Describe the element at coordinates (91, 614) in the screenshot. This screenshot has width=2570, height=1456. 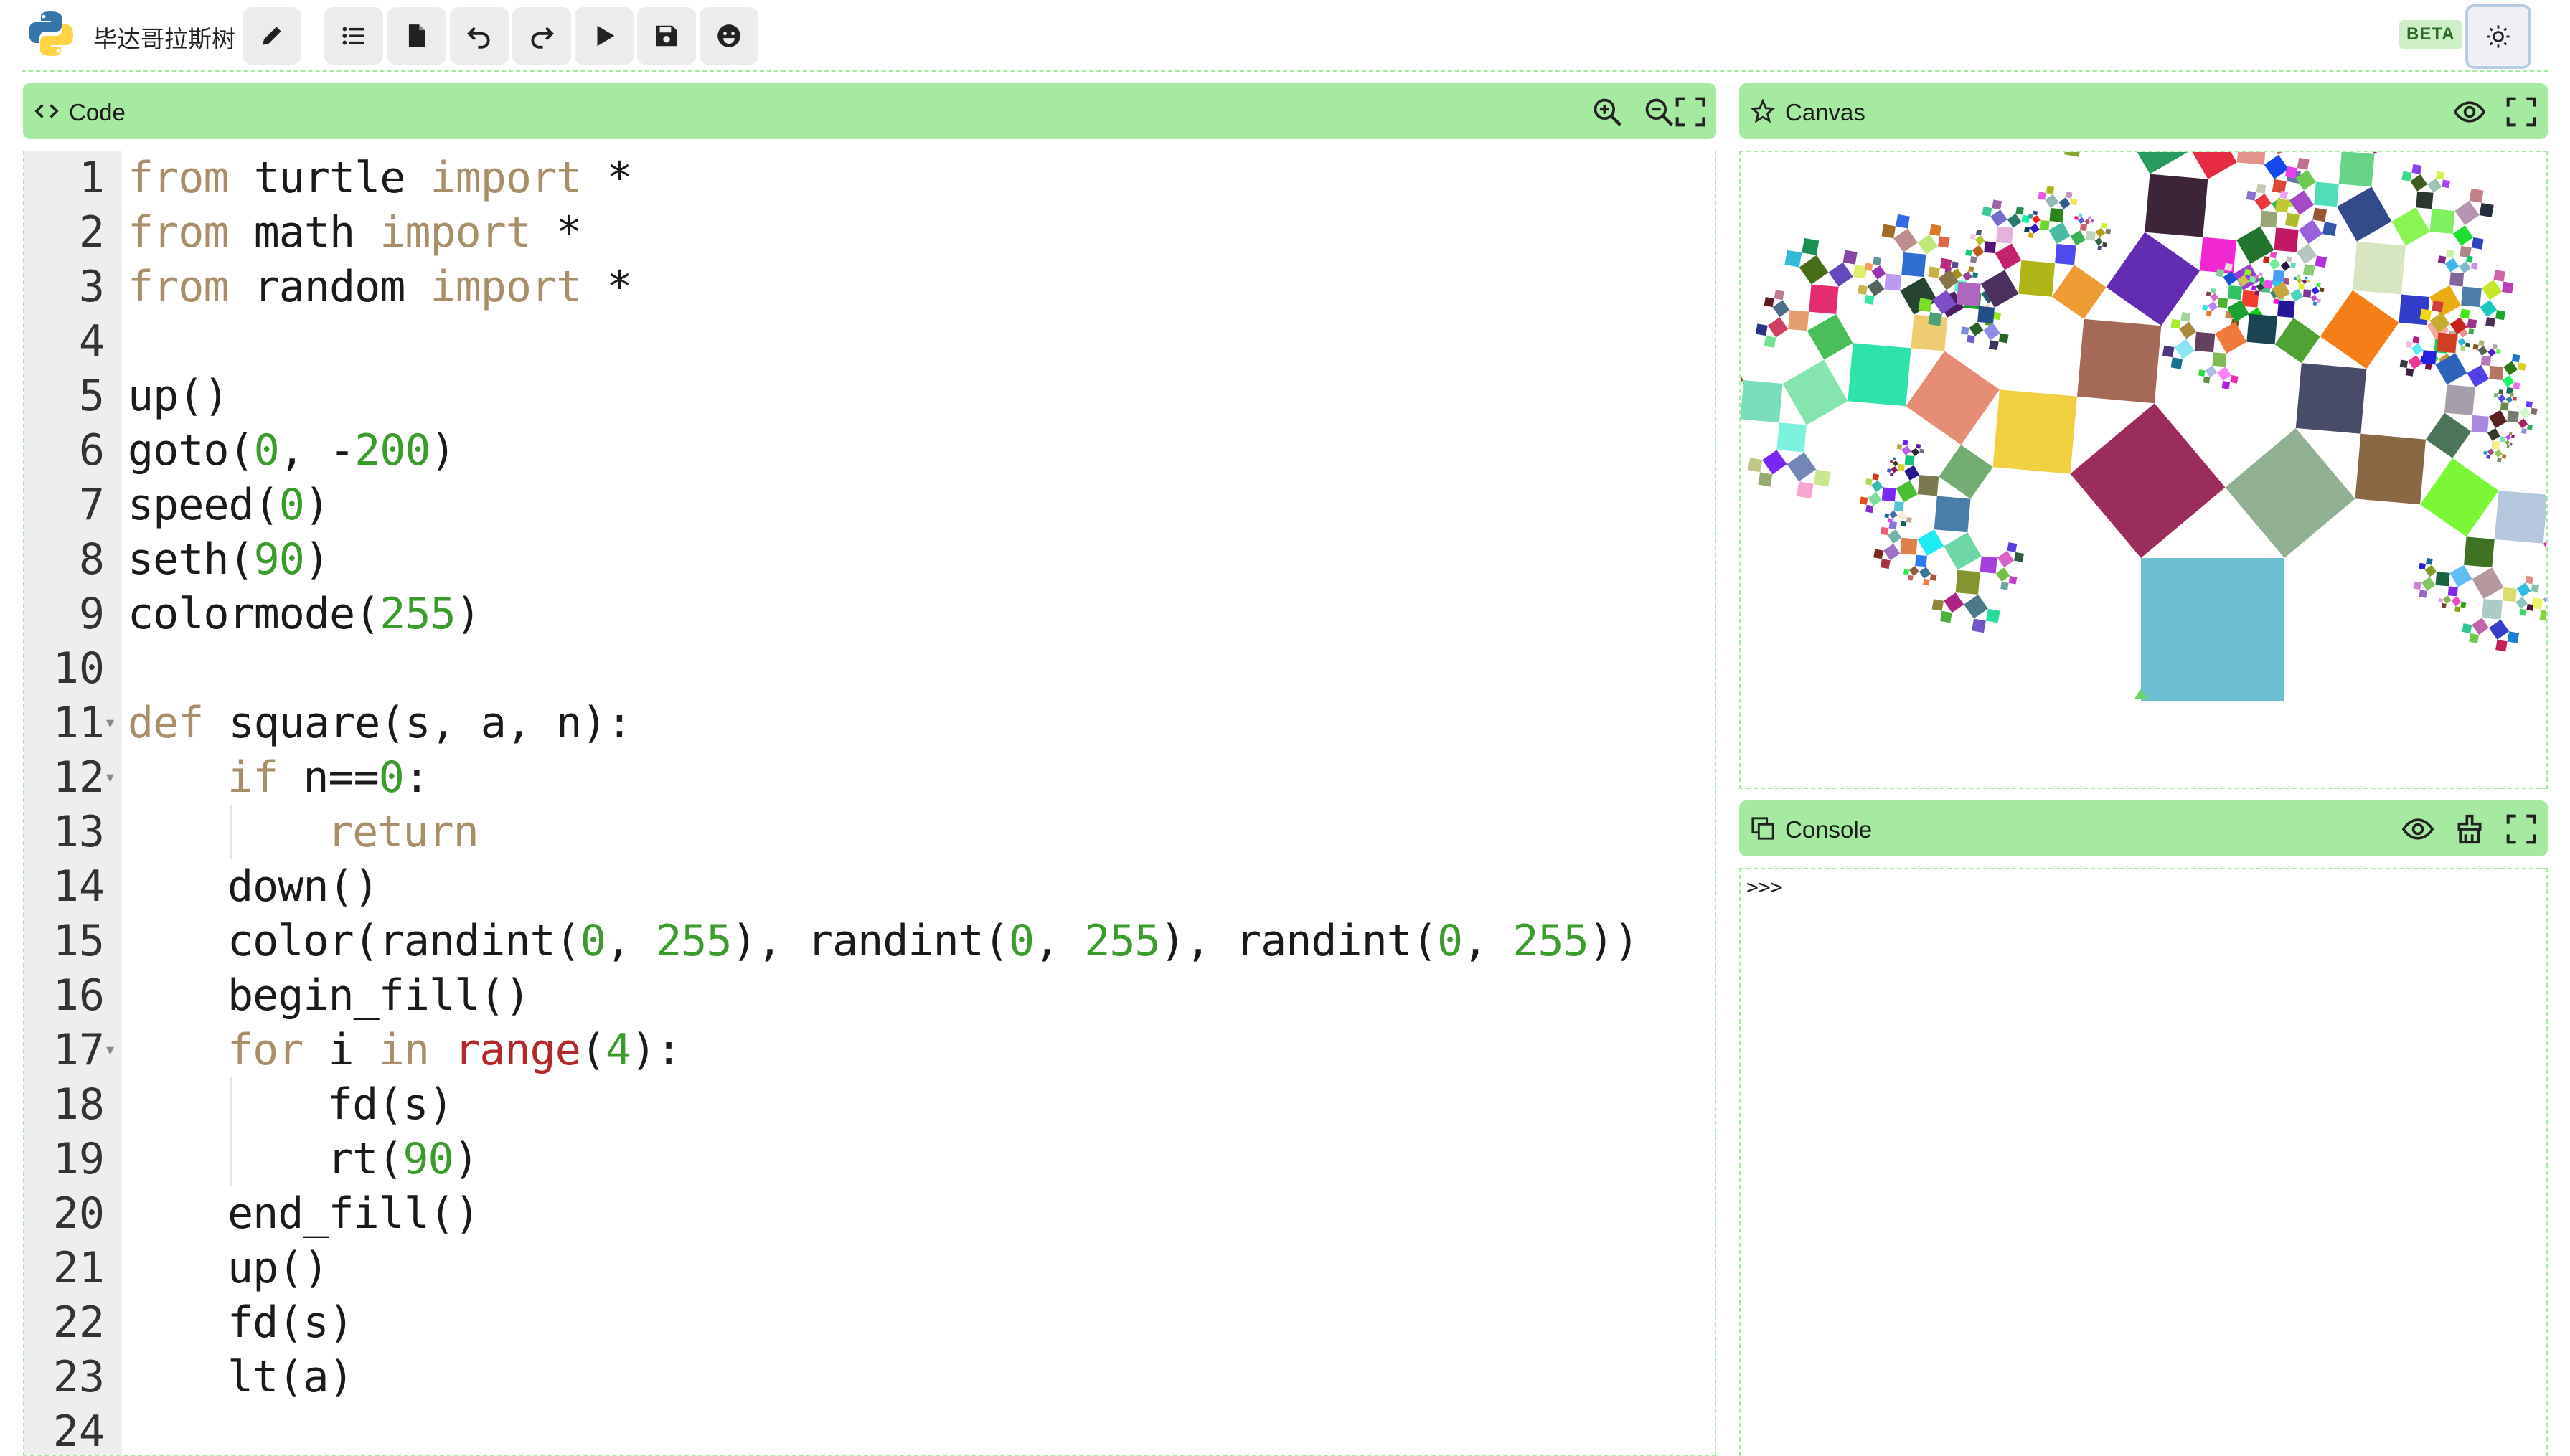
I see `line-number: 9` at that location.